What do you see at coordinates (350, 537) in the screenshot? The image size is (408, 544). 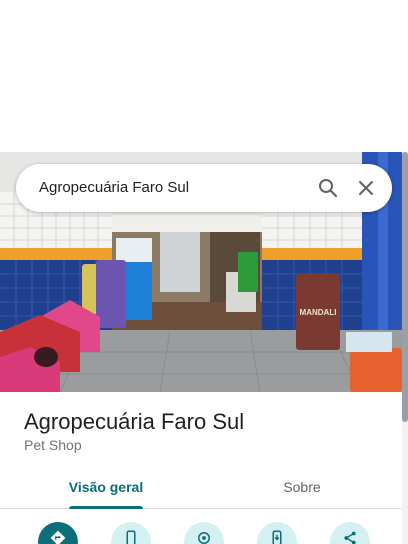 I see `share-icon` at bounding box center [350, 537].